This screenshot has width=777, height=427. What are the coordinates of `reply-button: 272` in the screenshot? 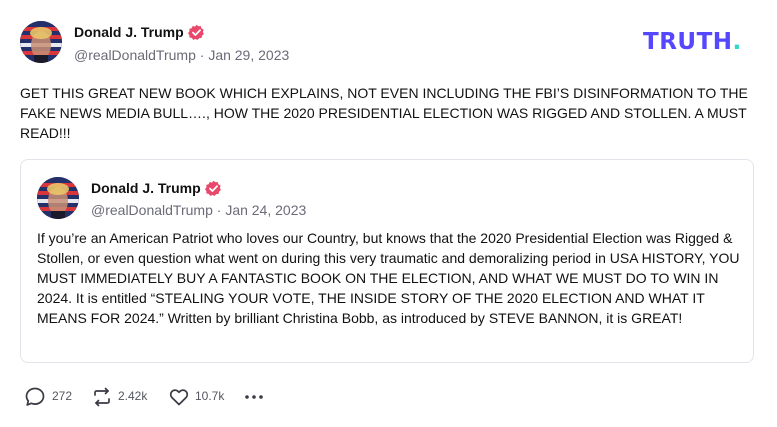 It's located at (52, 397).